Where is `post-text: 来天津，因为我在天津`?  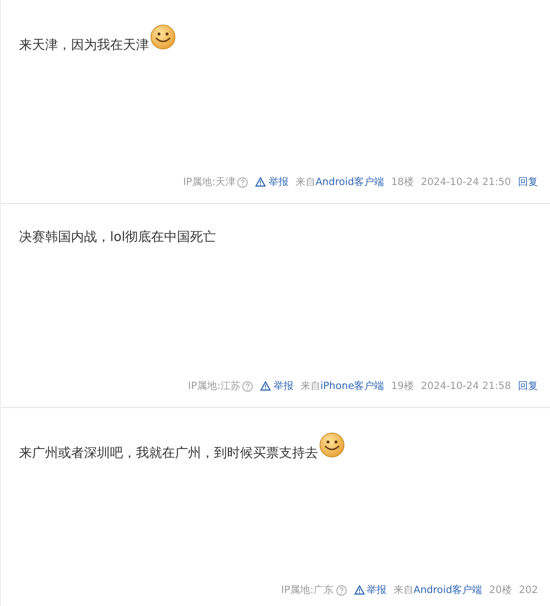 post-text: 来天津，因为我在天津 is located at coordinates (84, 46).